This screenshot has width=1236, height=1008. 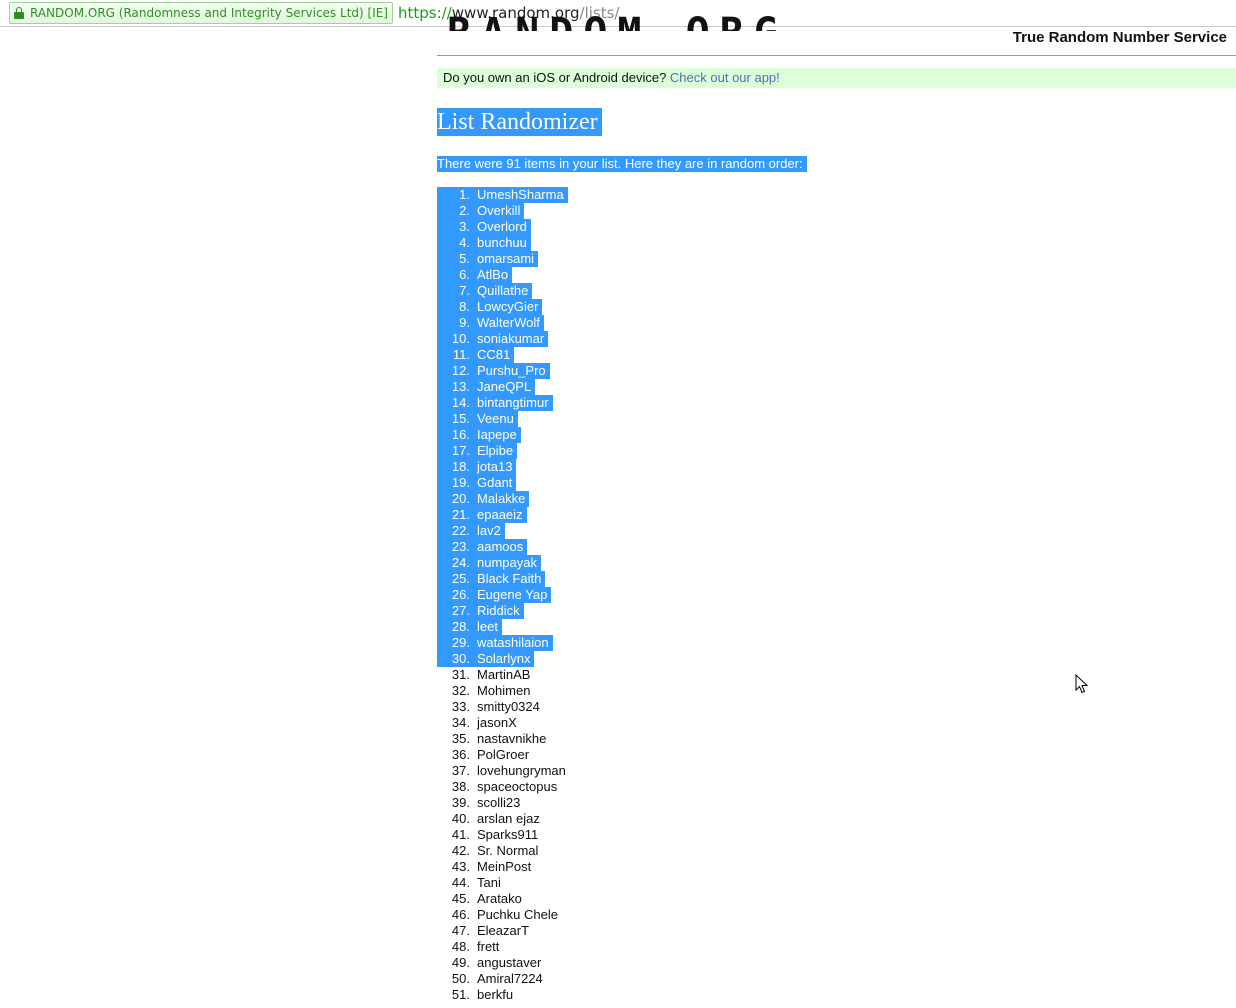 I want to click on list-item-name: Black Faith, so click(x=511, y=579).